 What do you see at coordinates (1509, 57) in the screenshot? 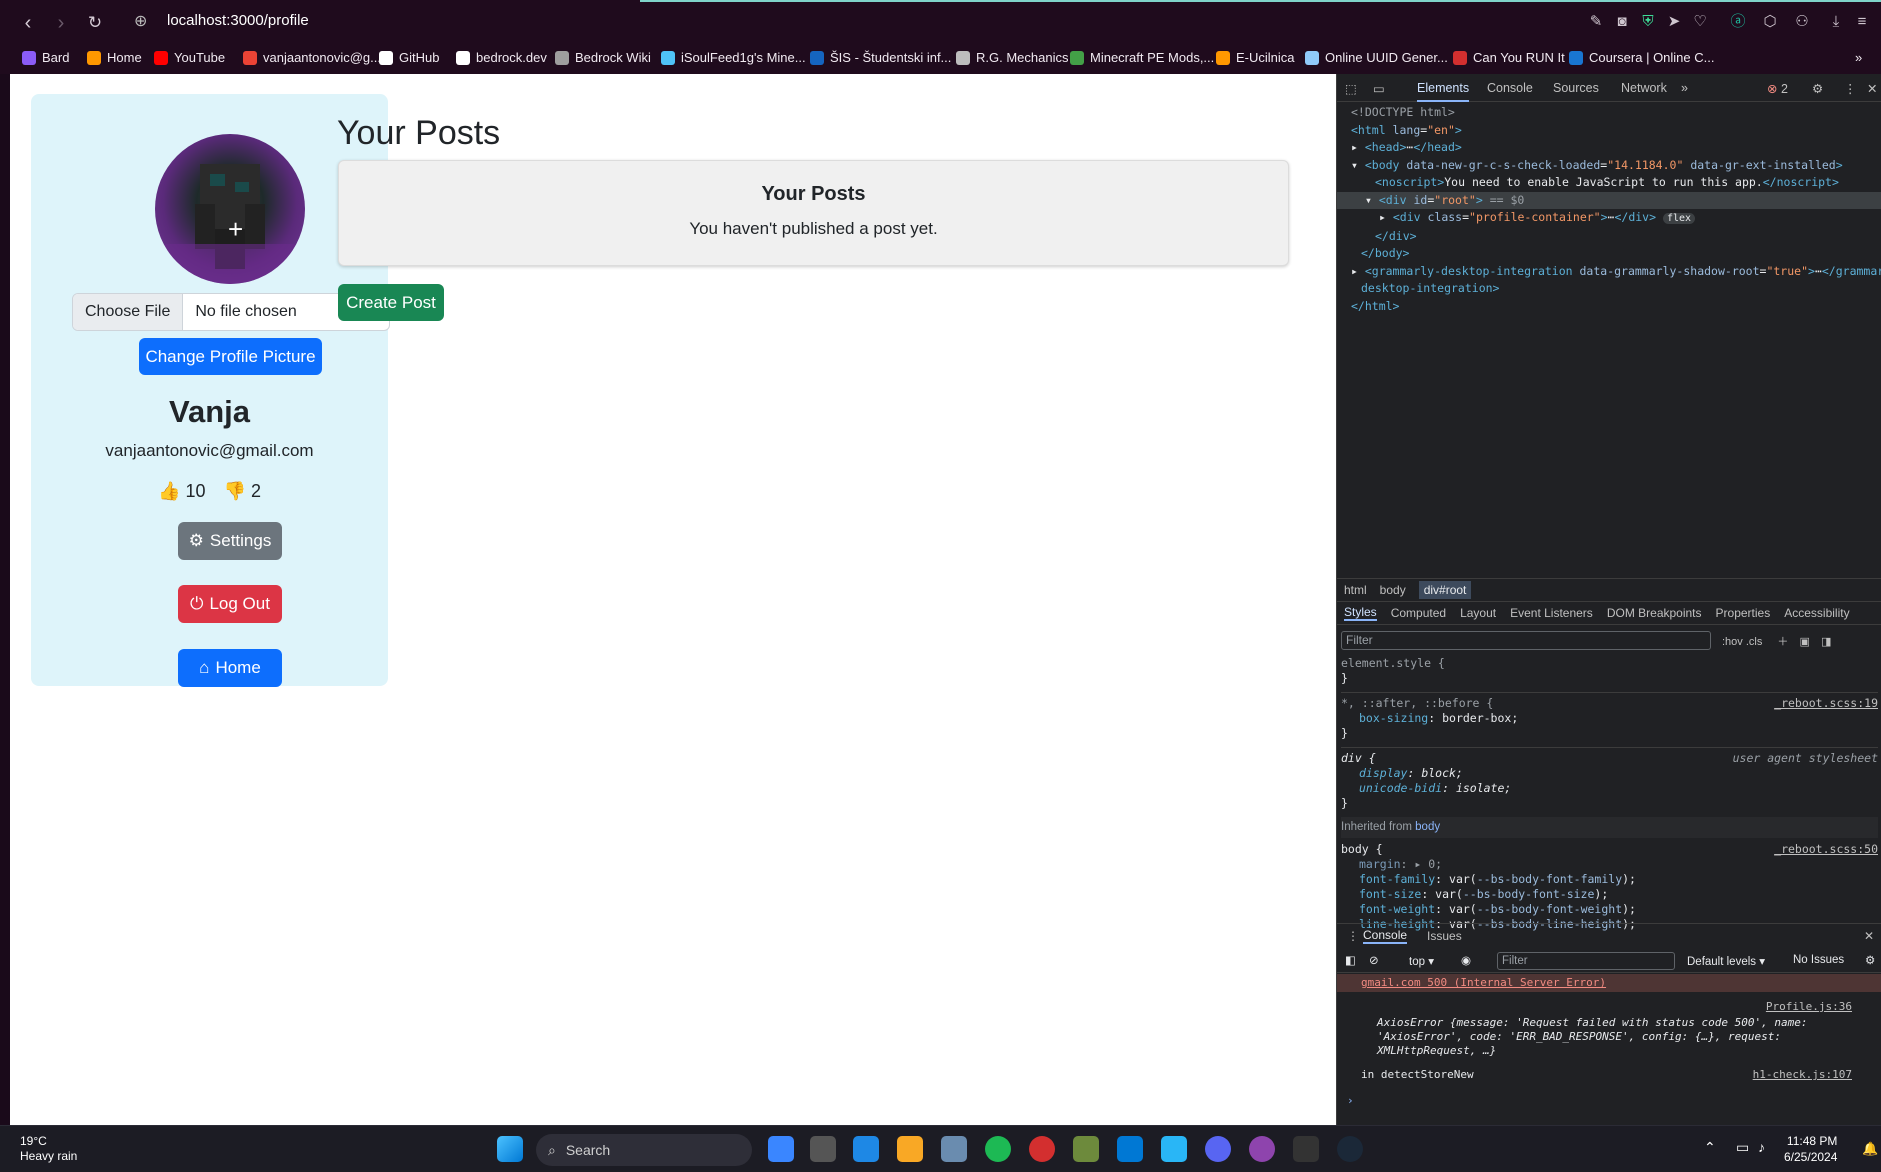
I see `bookmark-item: Can You RUN It` at bounding box center [1509, 57].